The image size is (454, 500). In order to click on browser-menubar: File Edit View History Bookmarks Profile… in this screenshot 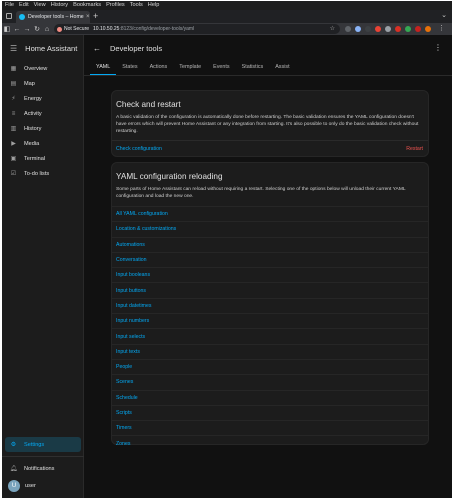, I will do `click(227, 5)`.